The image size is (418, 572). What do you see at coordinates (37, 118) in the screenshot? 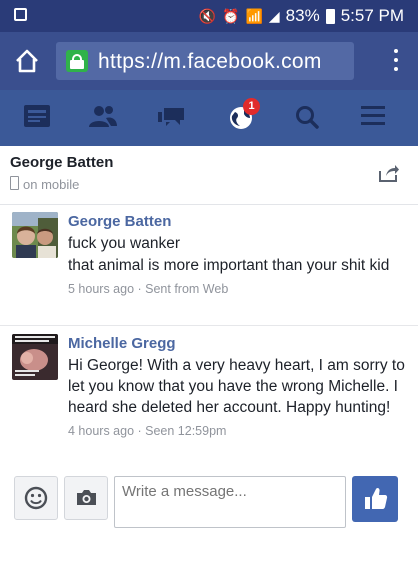
I see `news-feed-icon` at bounding box center [37, 118].